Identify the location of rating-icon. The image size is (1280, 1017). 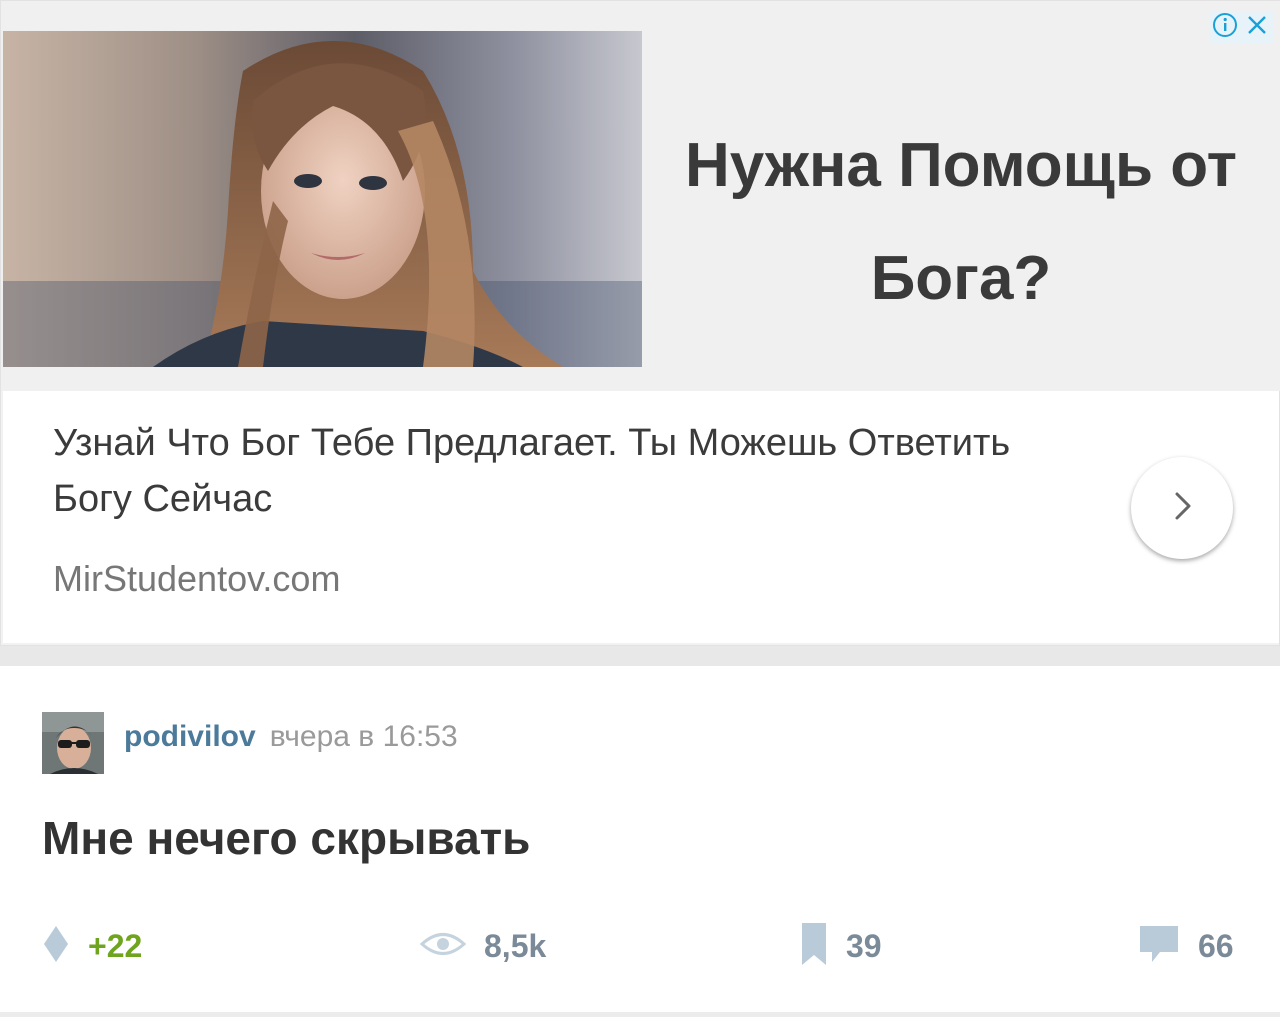
(56, 946).